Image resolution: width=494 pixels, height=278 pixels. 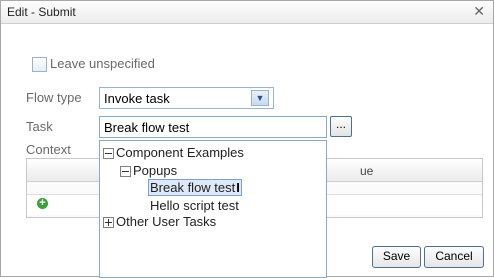 What do you see at coordinates (54, 97) in the screenshot?
I see `flow-type-label: Flow type` at bounding box center [54, 97].